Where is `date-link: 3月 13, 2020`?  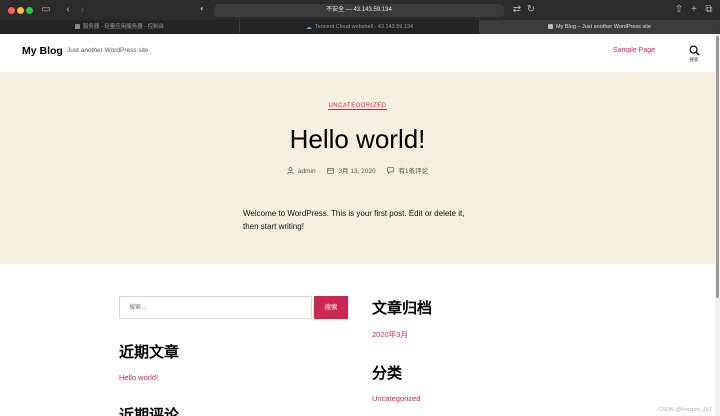
date-link: 3月 13, 2020 is located at coordinates (356, 171).